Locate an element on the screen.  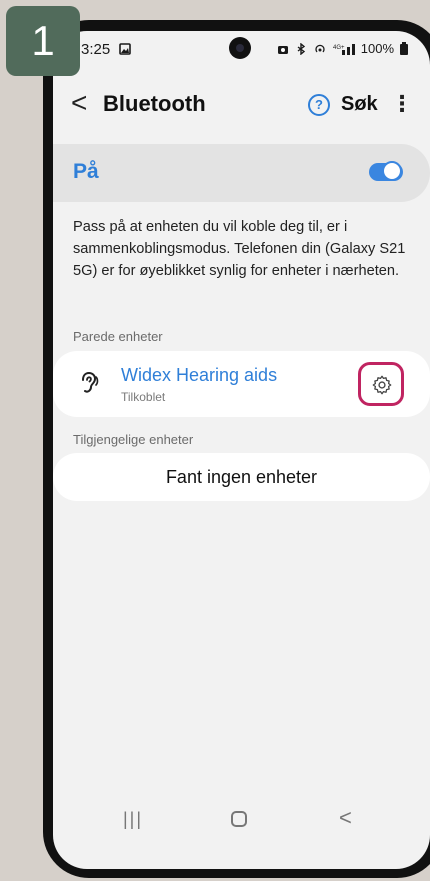
paired-section-label: Parede enheter is located at coordinates (118, 336).